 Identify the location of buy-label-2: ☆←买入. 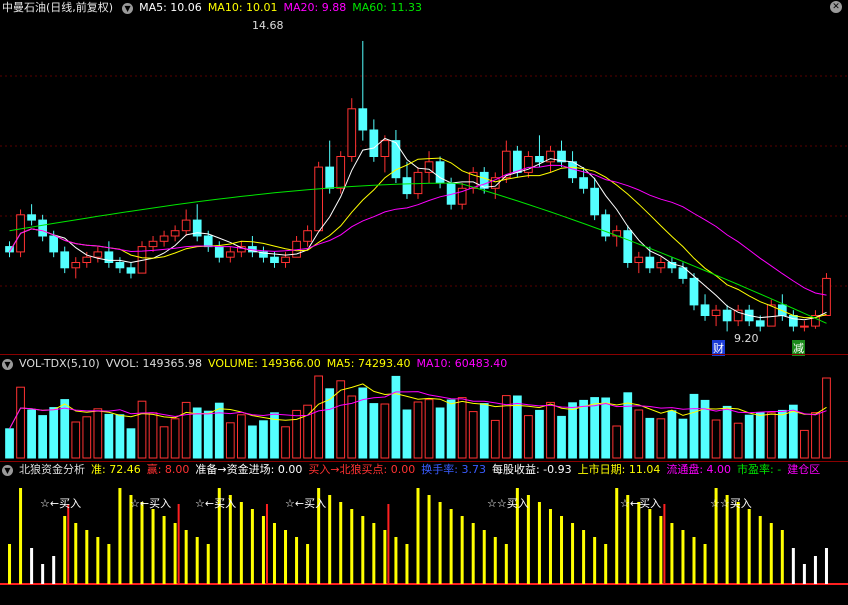
(216, 503).